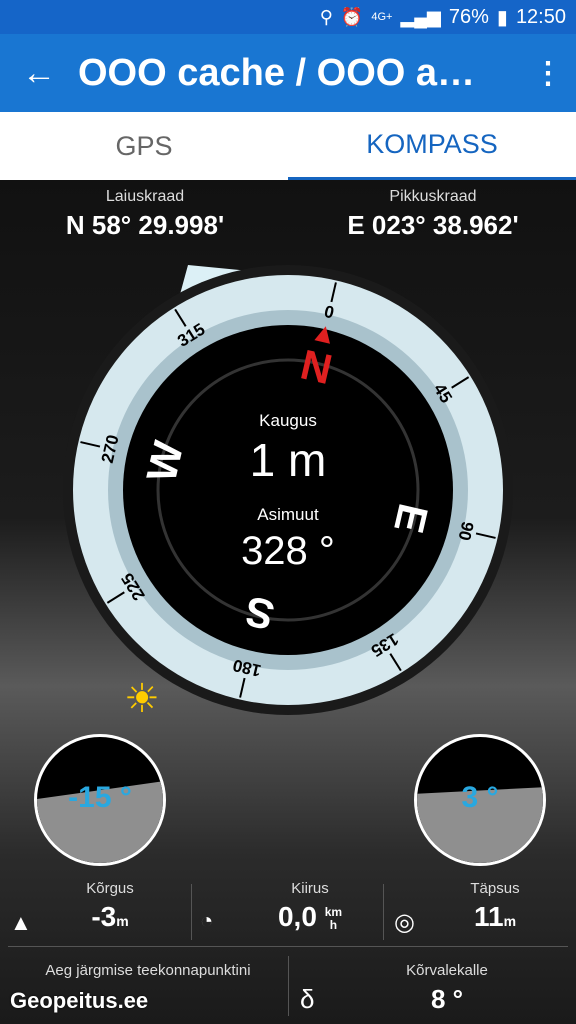 Image resolution: width=576 pixels, height=1024 pixels. I want to click on speed-stat: Kiirus 0,0 km h, so click(310, 906).